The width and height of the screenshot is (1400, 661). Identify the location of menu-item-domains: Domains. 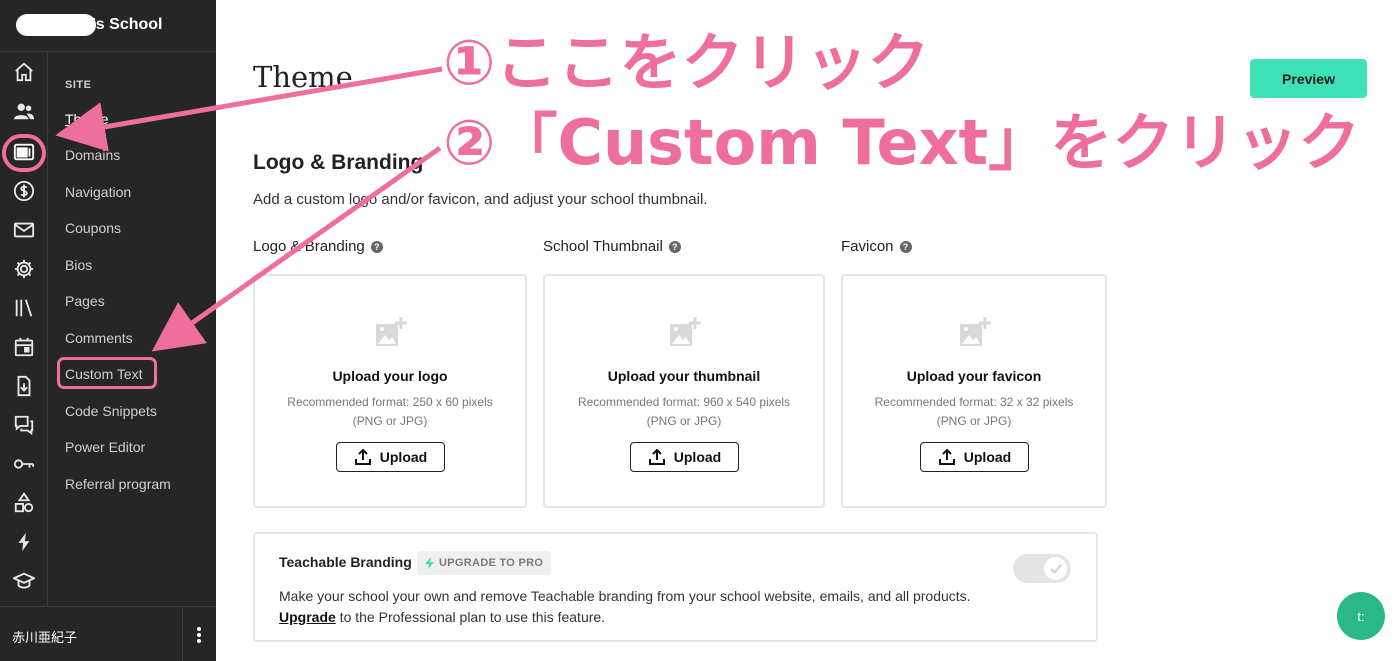
(92, 155).